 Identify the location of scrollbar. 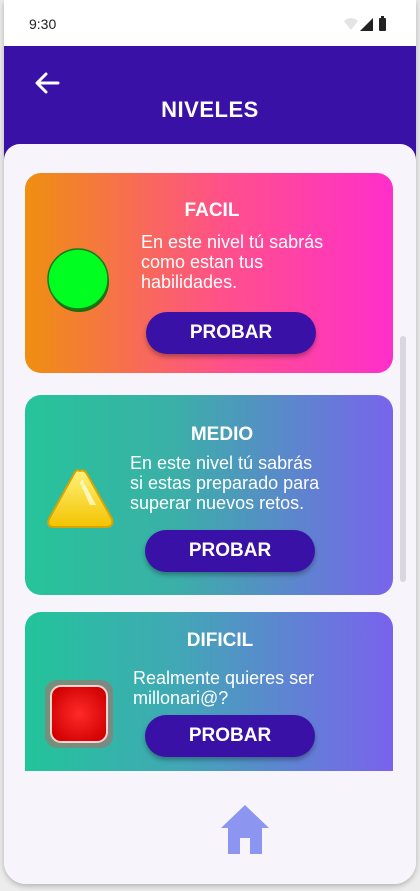
(403, 459).